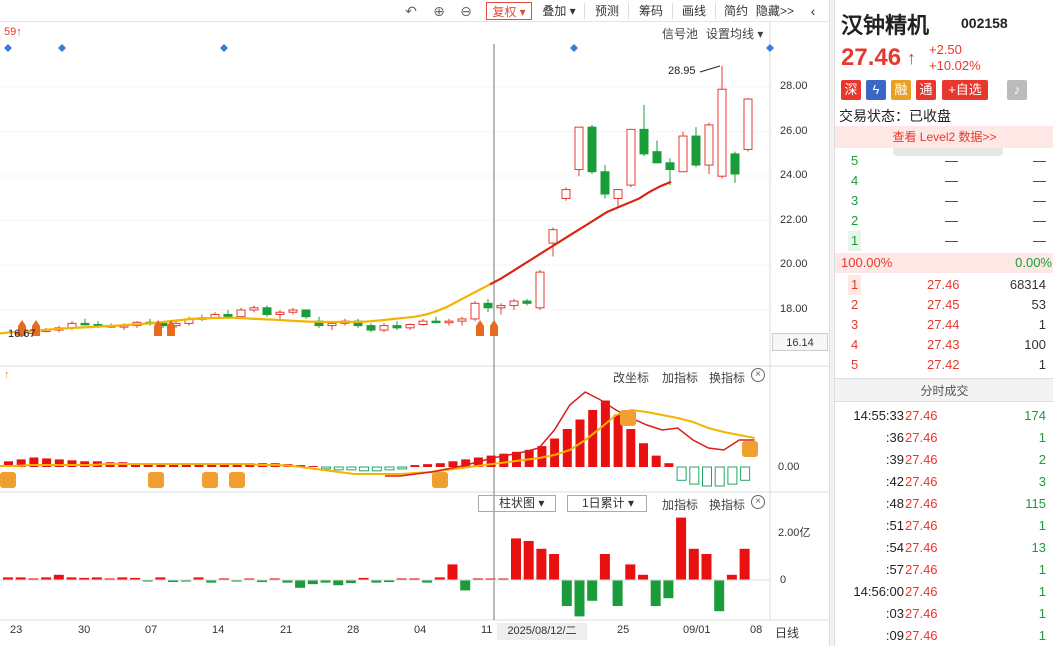  Describe the element at coordinates (787, 632) in the screenshot. I see `period-label: 日线` at that location.